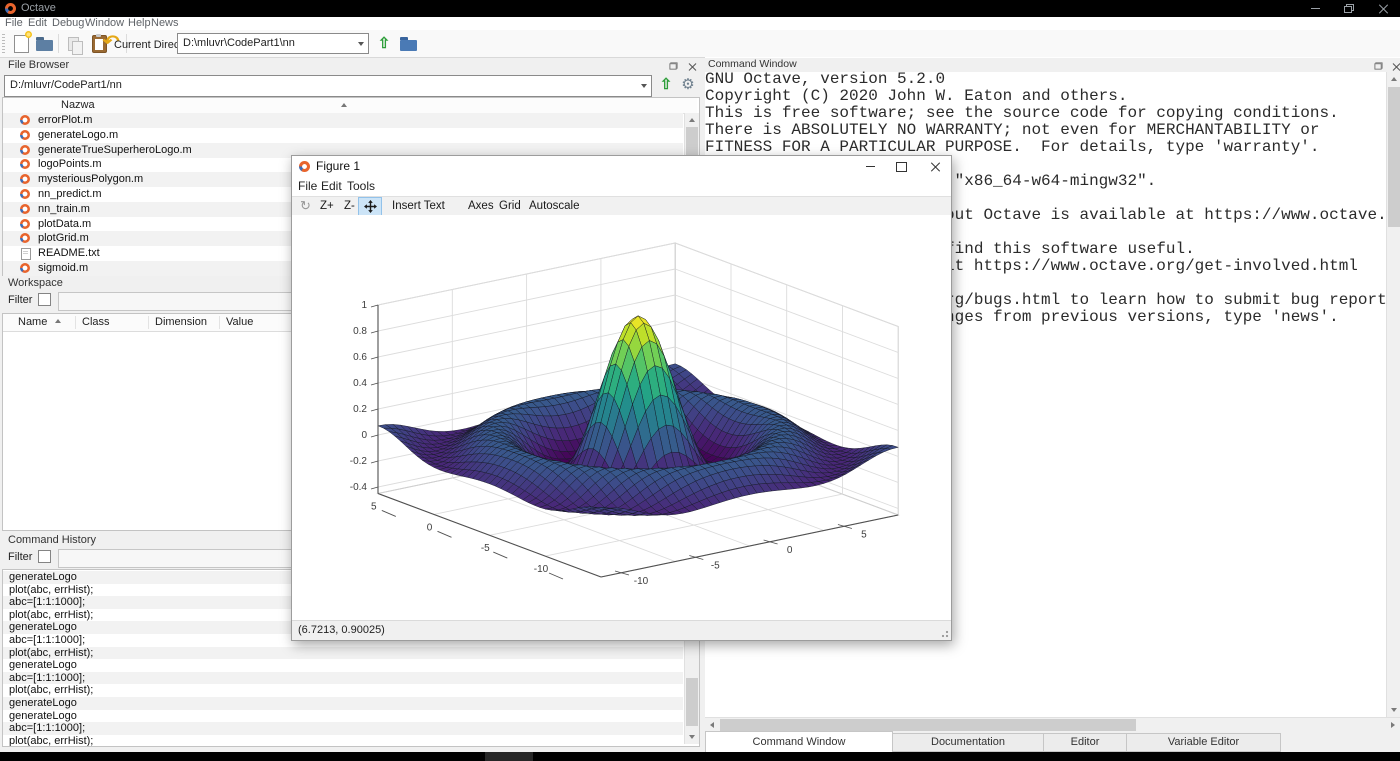  What do you see at coordinates (712, 725) in the screenshot?
I see `scroll-left-button` at bounding box center [712, 725].